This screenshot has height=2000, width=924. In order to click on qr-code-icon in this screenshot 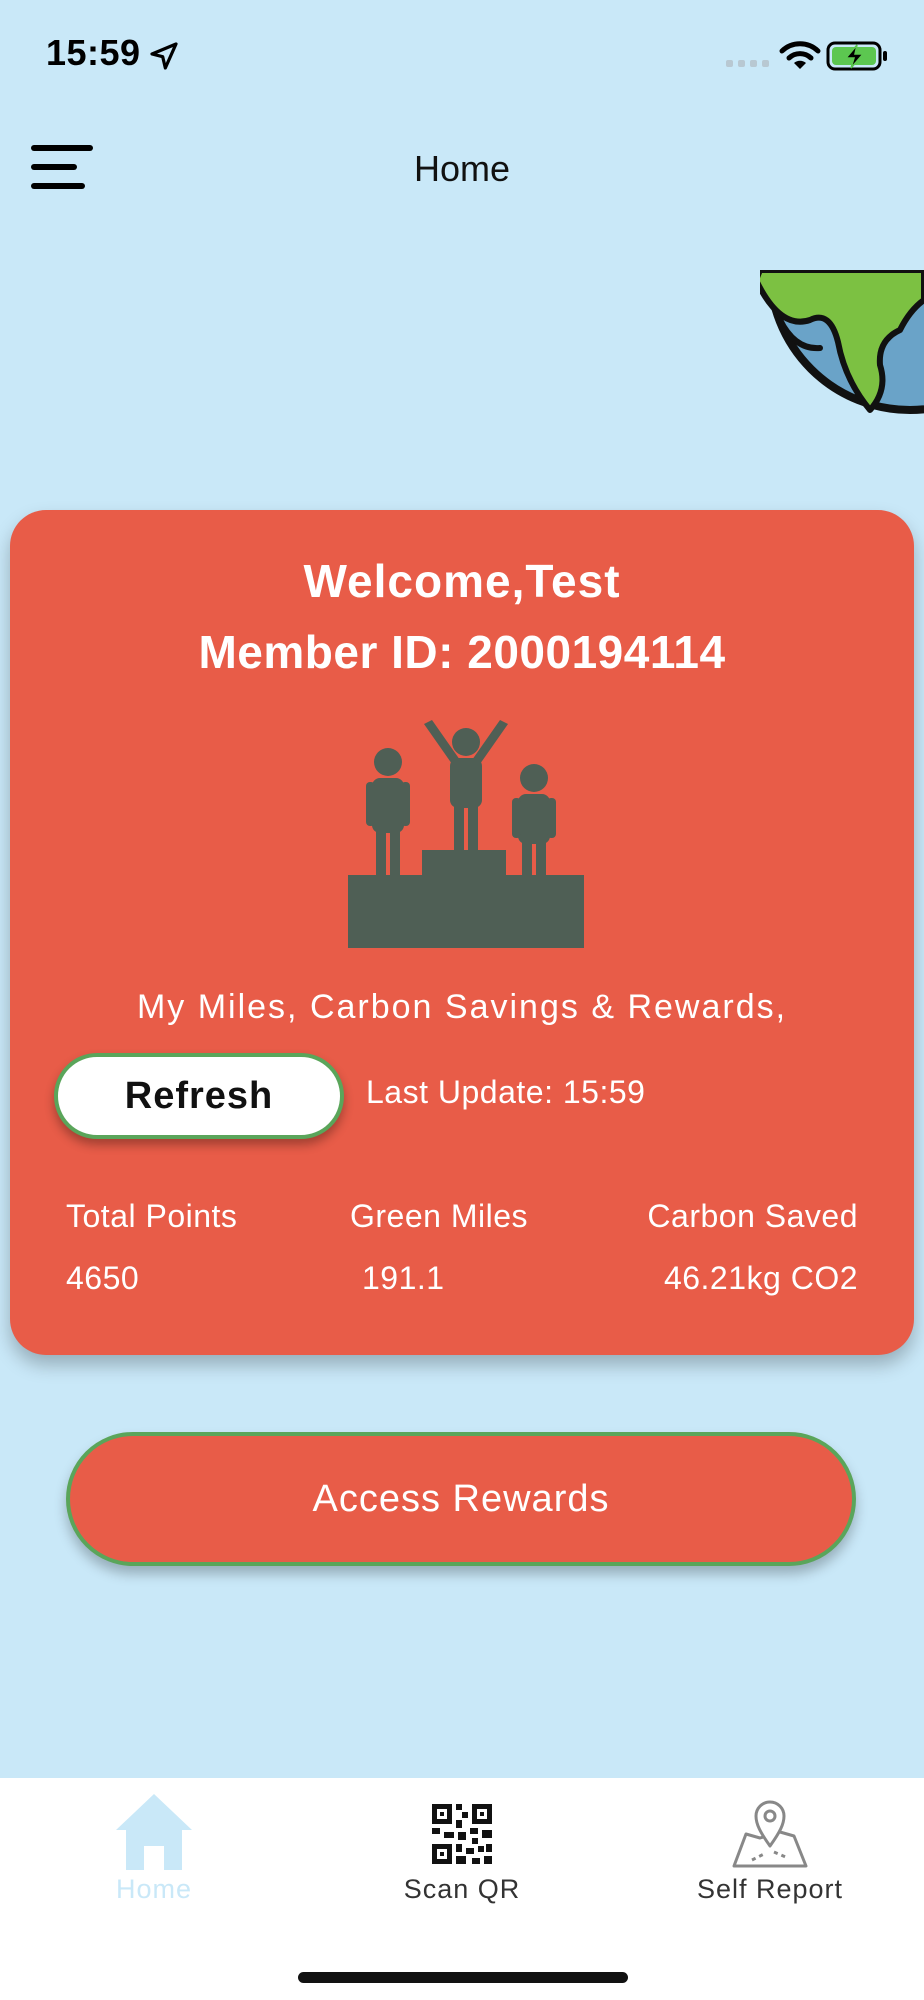, I will do `click(462, 1834)`.